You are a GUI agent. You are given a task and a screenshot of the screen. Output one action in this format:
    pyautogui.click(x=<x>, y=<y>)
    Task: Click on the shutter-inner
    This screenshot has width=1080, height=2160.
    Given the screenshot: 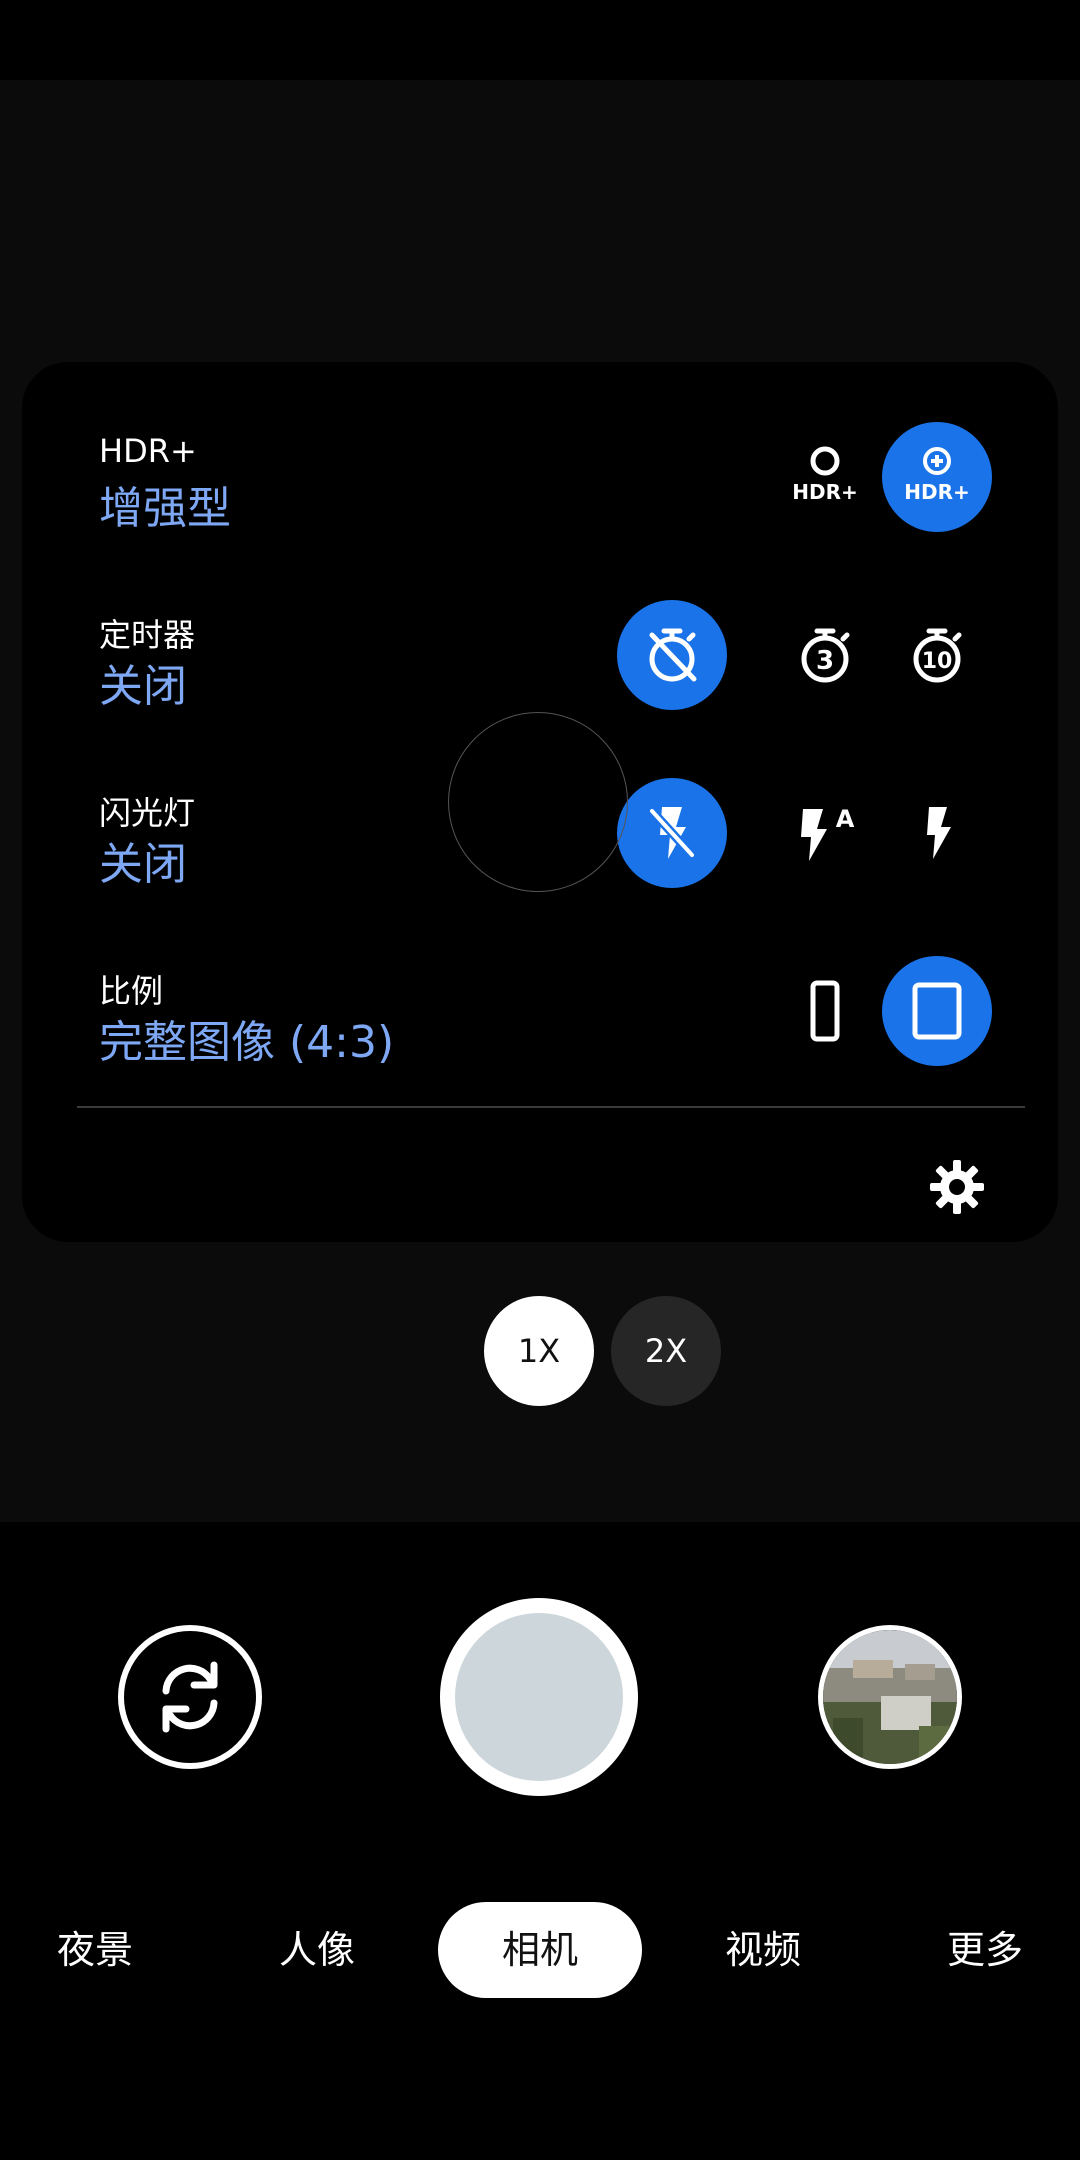 What is the action you would take?
    pyautogui.click(x=539, y=1697)
    